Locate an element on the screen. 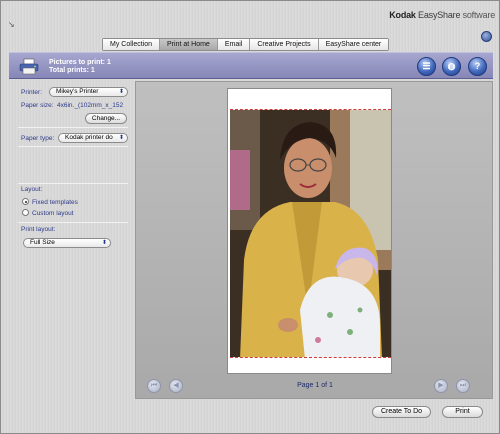  create-to-do-button: Create To Do is located at coordinates (401, 412).